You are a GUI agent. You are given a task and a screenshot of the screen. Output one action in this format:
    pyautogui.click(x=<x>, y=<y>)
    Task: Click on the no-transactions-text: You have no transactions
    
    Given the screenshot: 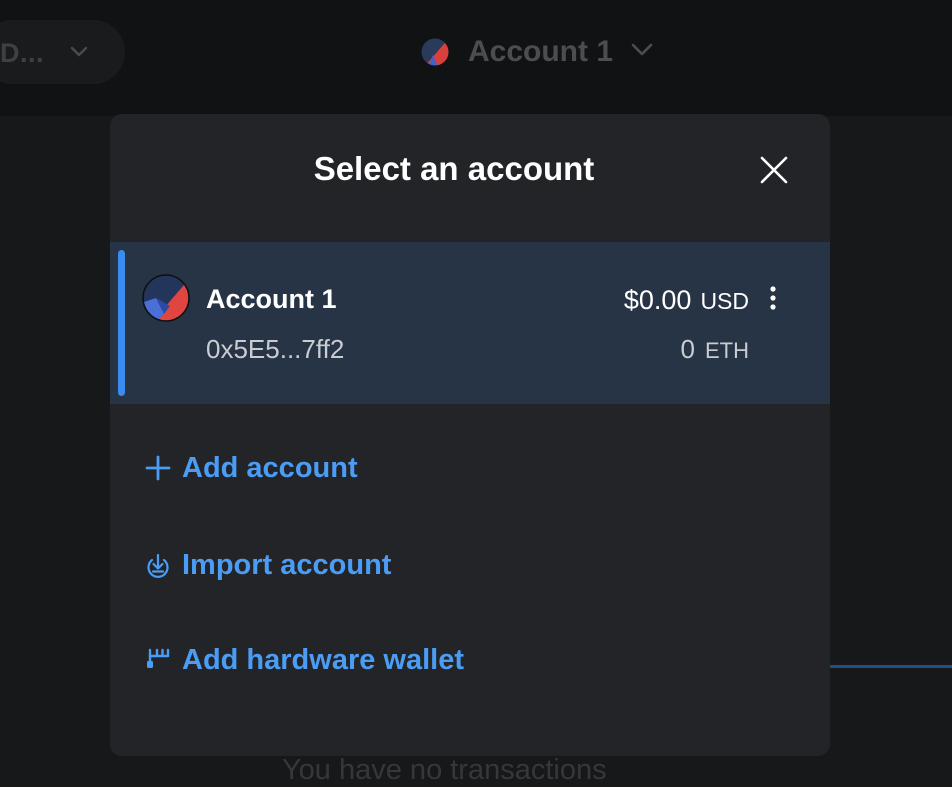 What is the action you would take?
    pyautogui.click(x=444, y=770)
    